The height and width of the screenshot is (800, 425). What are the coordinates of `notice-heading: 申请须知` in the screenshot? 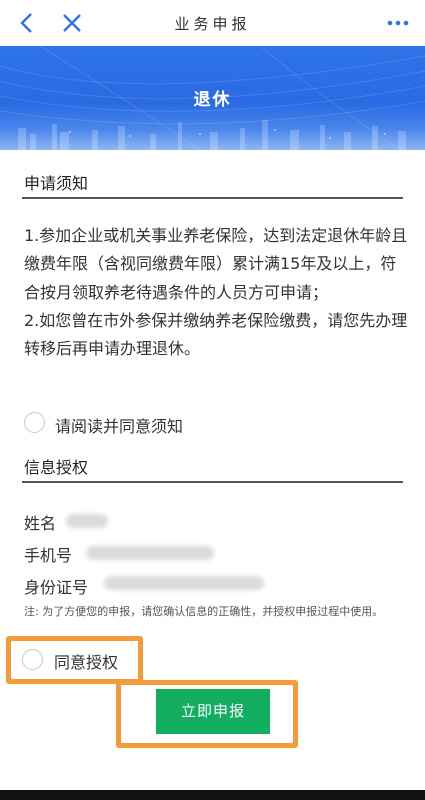 It's located at (56, 183).